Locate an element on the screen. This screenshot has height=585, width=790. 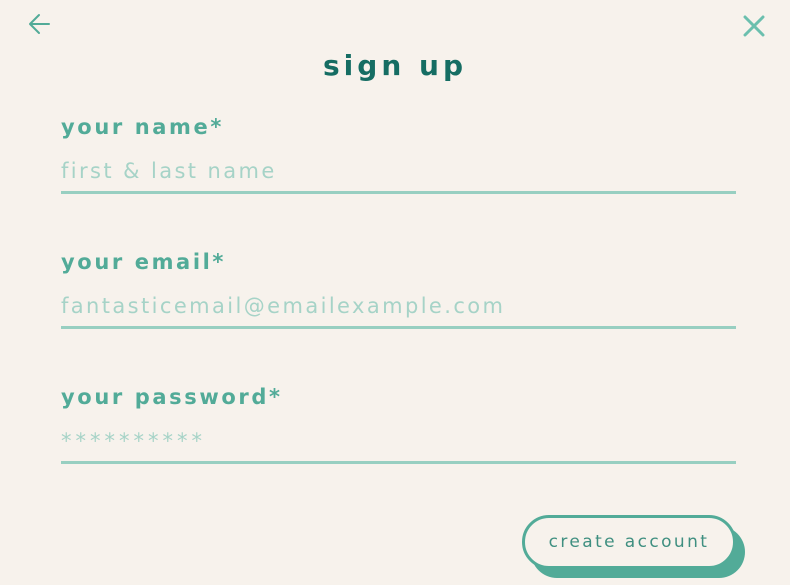
email-label: your email* is located at coordinates (144, 262).